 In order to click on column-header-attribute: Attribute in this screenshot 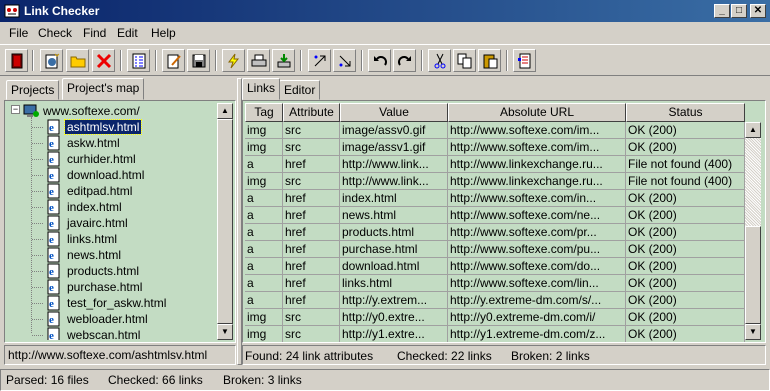, I will do `click(311, 112)`.